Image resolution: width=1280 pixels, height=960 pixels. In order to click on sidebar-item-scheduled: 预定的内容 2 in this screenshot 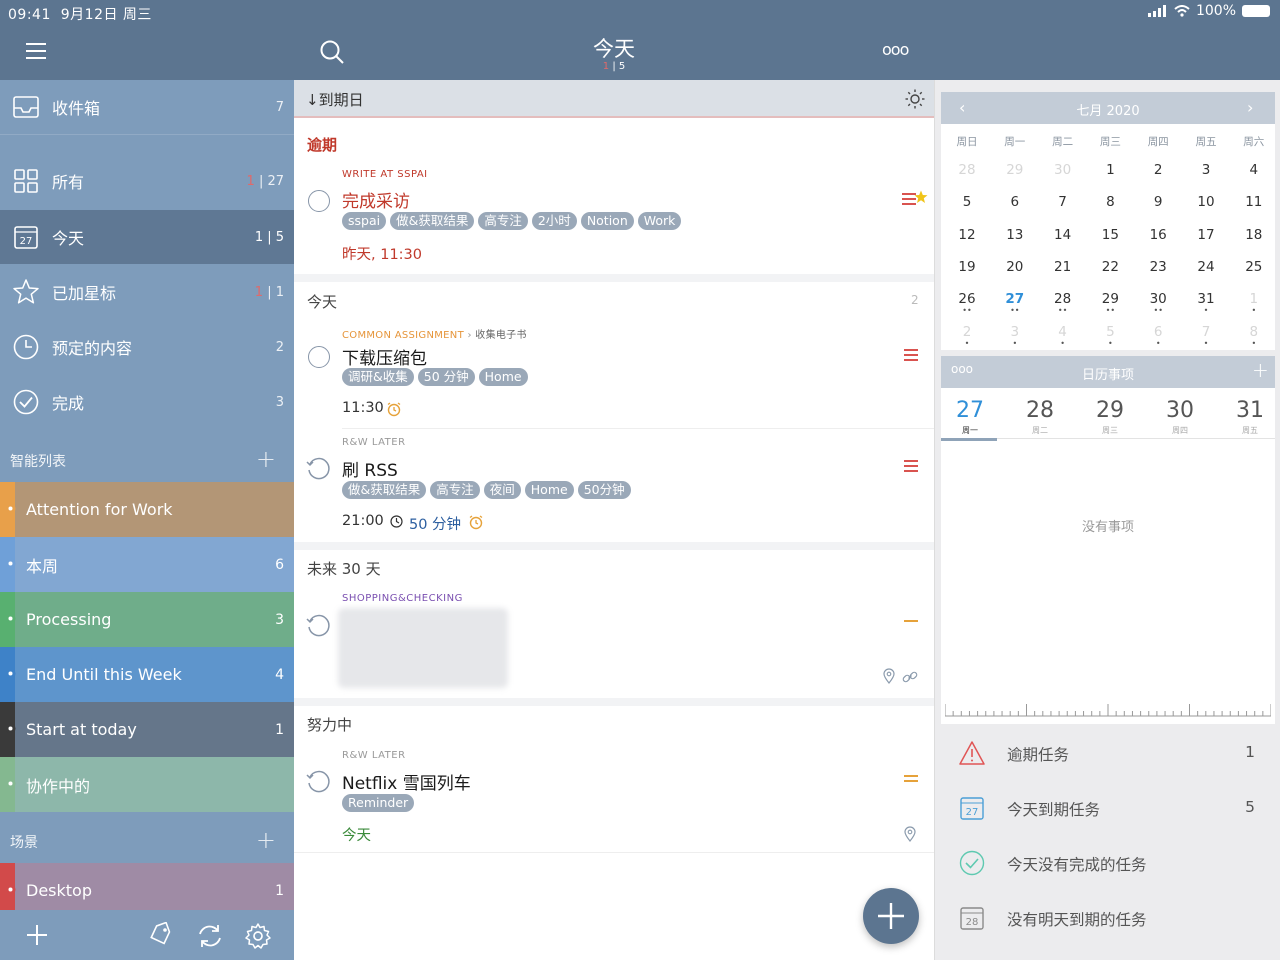, I will do `click(147, 347)`.